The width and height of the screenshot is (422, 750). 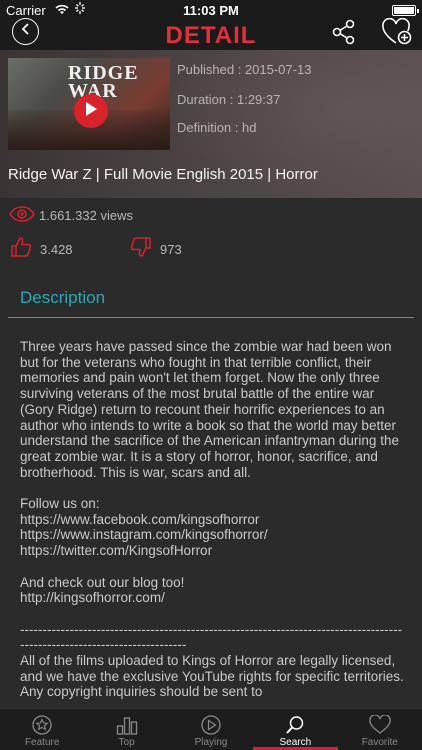 What do you see at coordinates (126, 742) in the screenshot?
I see `tab-label: Top` at bounding box center [126, 742].